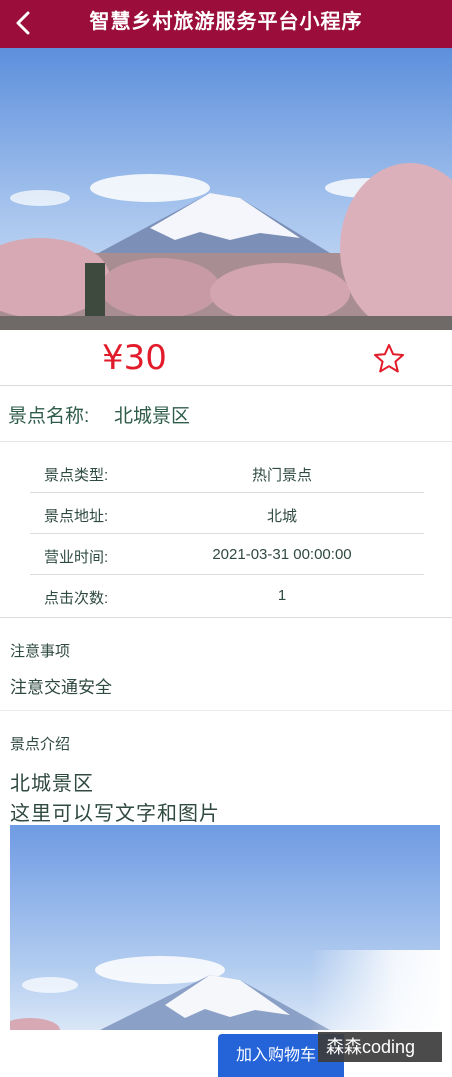 Image resolution: width=452 pixels, height=1077 pixels. Describe the element at coordinates (40, 744) in the screenshot. I see `intro-title: 景点介绍` at that location.